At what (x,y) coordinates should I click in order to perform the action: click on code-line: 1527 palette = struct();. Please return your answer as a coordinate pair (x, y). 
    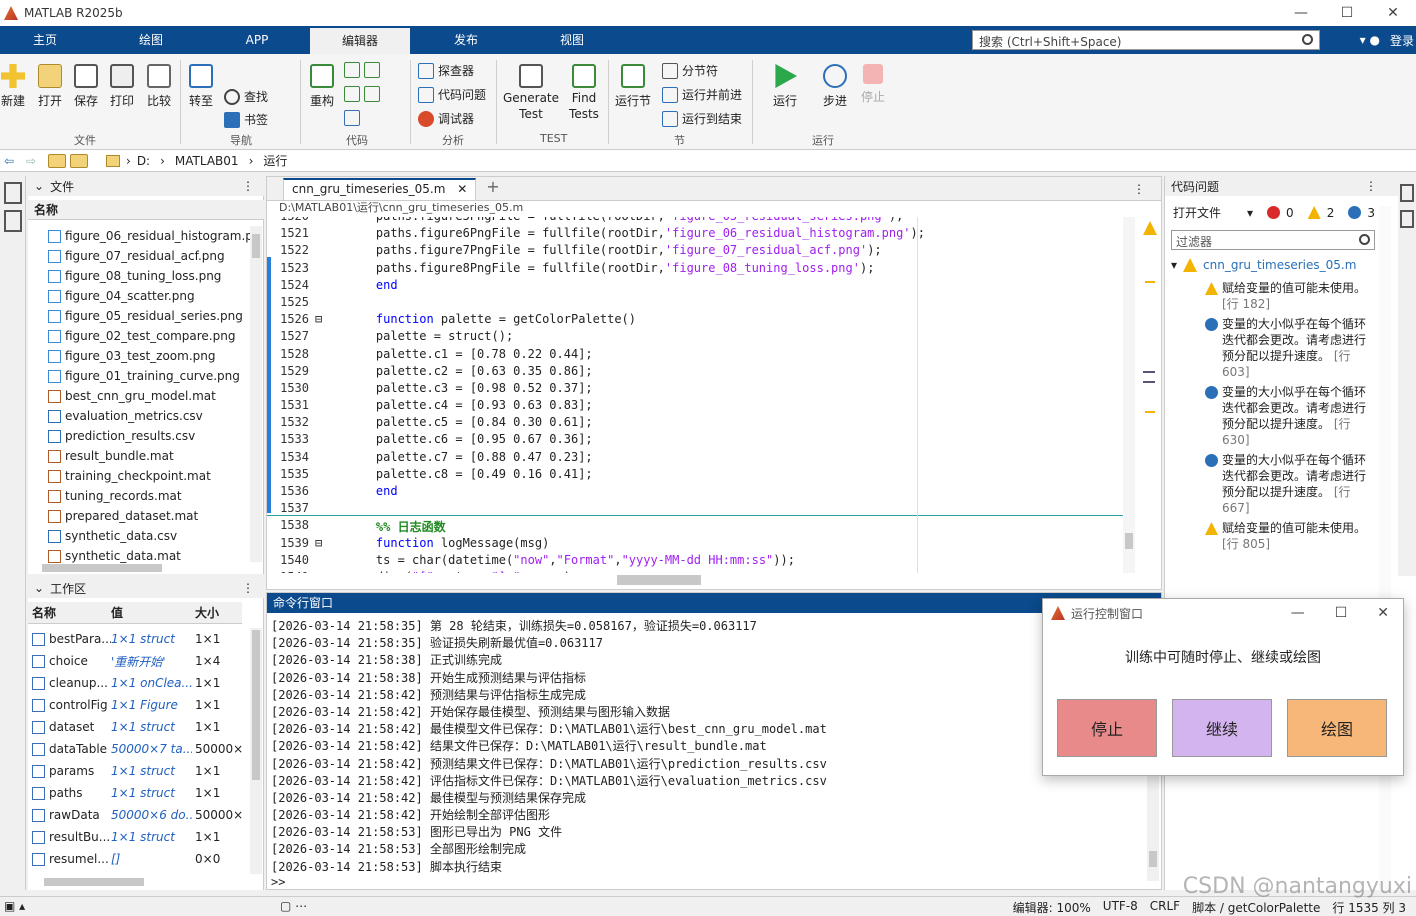
    Looking at the image, I should click on (695, 337).